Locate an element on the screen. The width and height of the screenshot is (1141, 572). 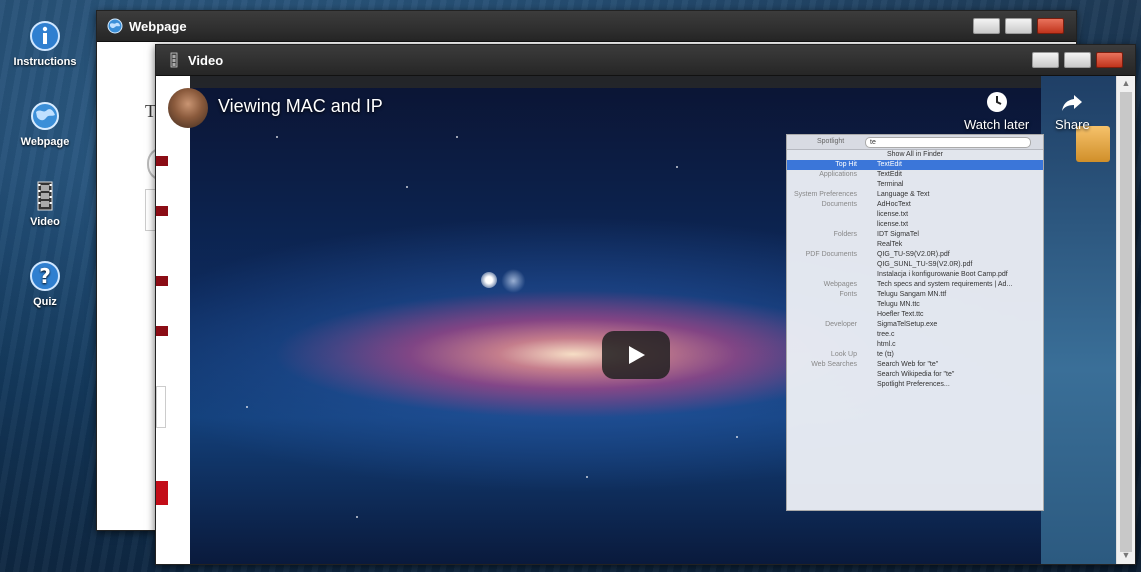
spotlight-search-bar: Spotlight te is located at coordinates (915, 142).